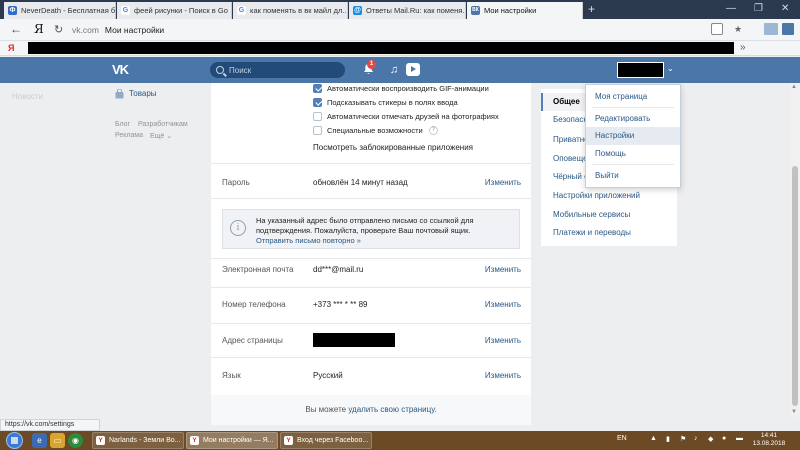 The image size is (800, 450). What do you see at coordinates (338, 269) in the screenshot?
I see `email-value: dd***@mail.ru` at bounding box center [338, 269].